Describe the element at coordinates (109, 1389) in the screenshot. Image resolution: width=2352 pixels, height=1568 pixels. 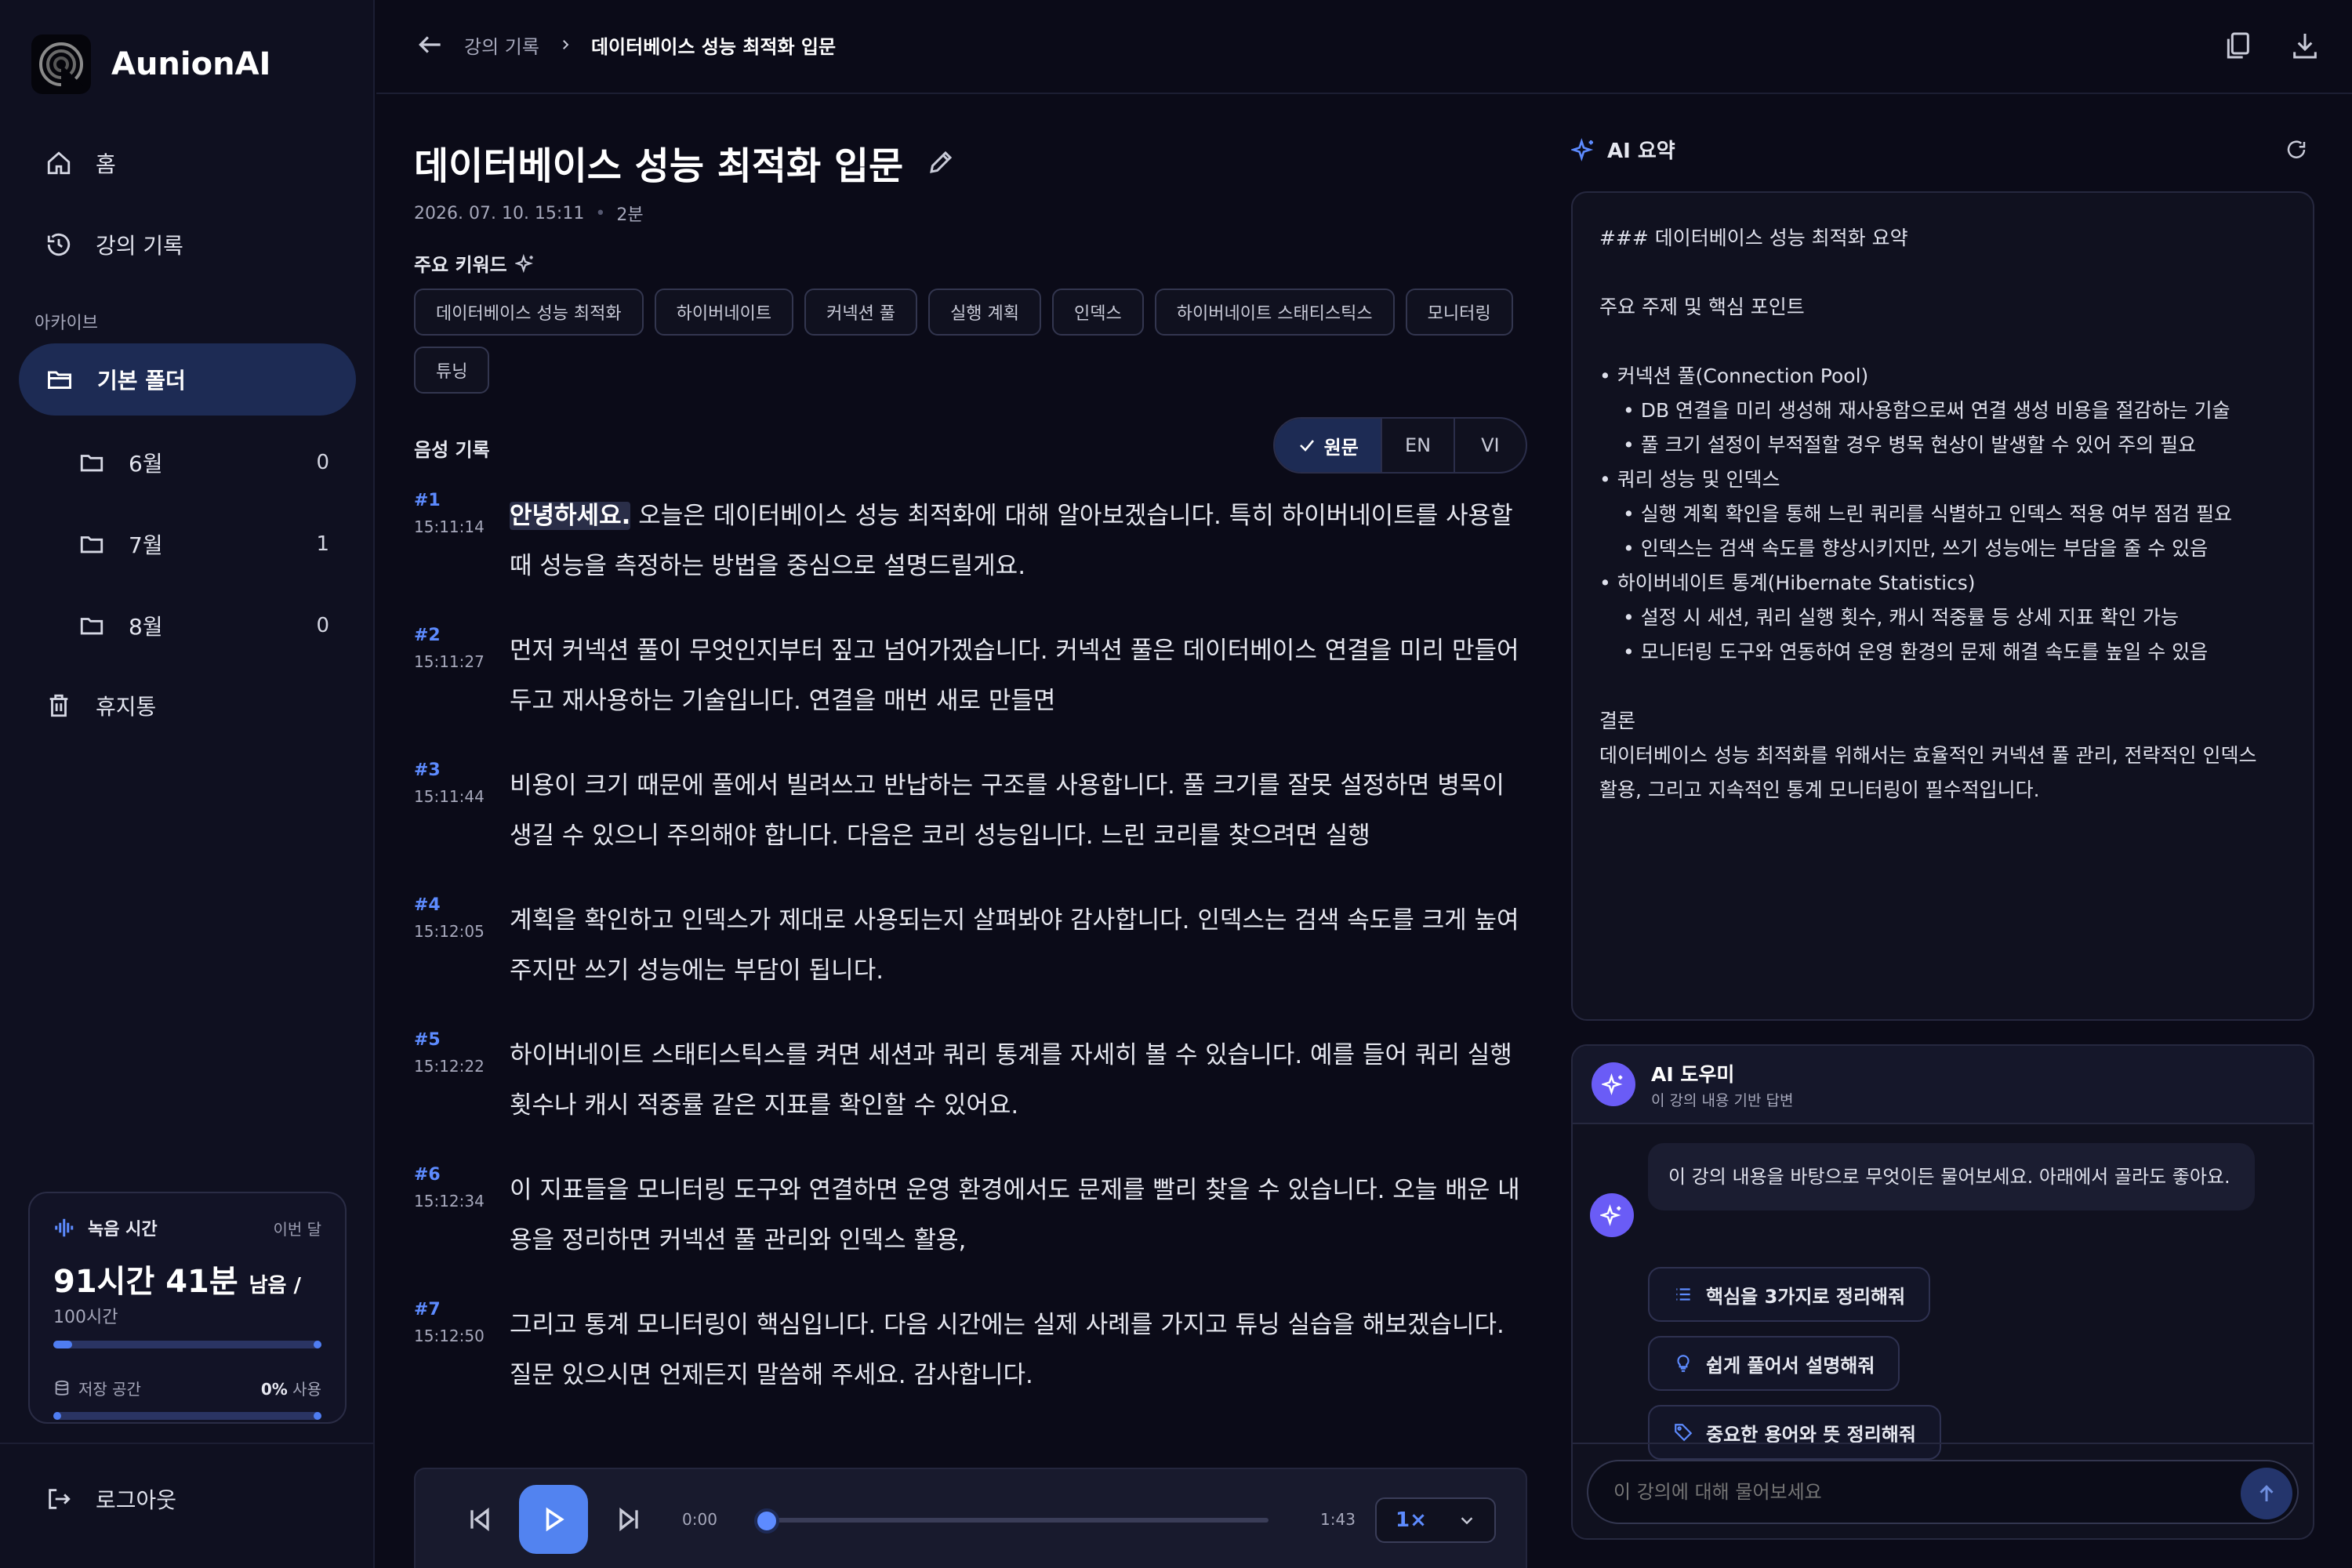
I see `storage-label: 저장 공간` at that location.